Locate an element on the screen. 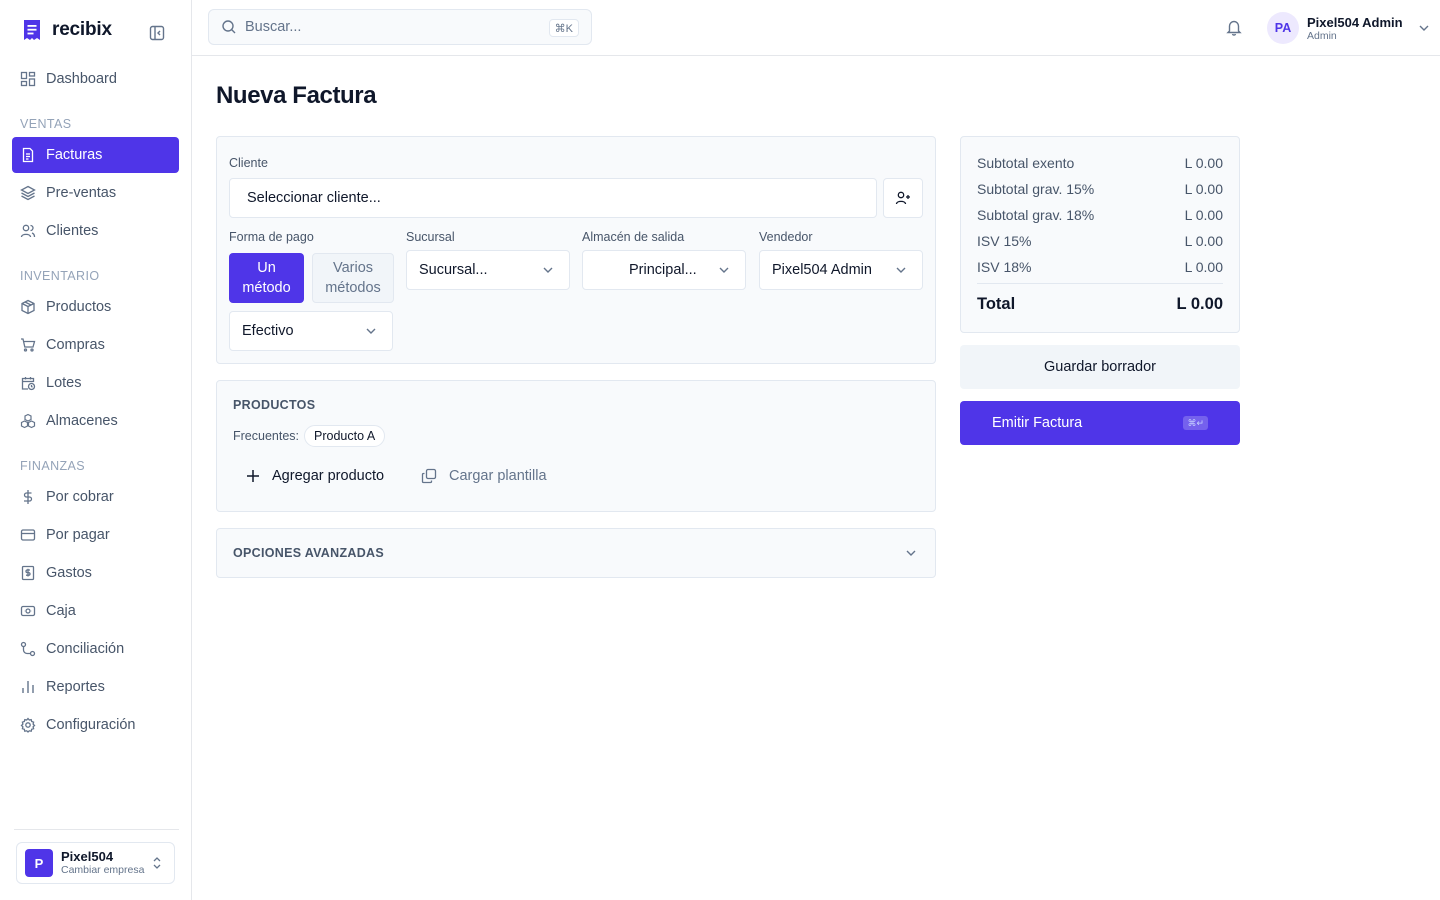 This screenshot has height=900, width=1440. totals-row: ISV 15% L 0.00 is located at coordinates (1100, 241).